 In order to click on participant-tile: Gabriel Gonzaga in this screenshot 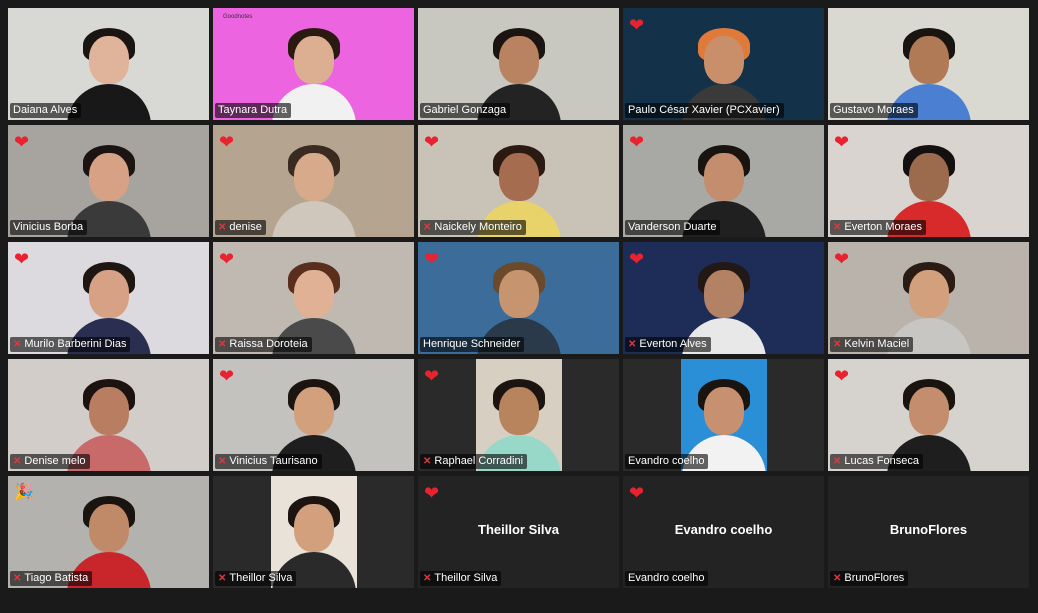, I will do `click(518, 64)`.